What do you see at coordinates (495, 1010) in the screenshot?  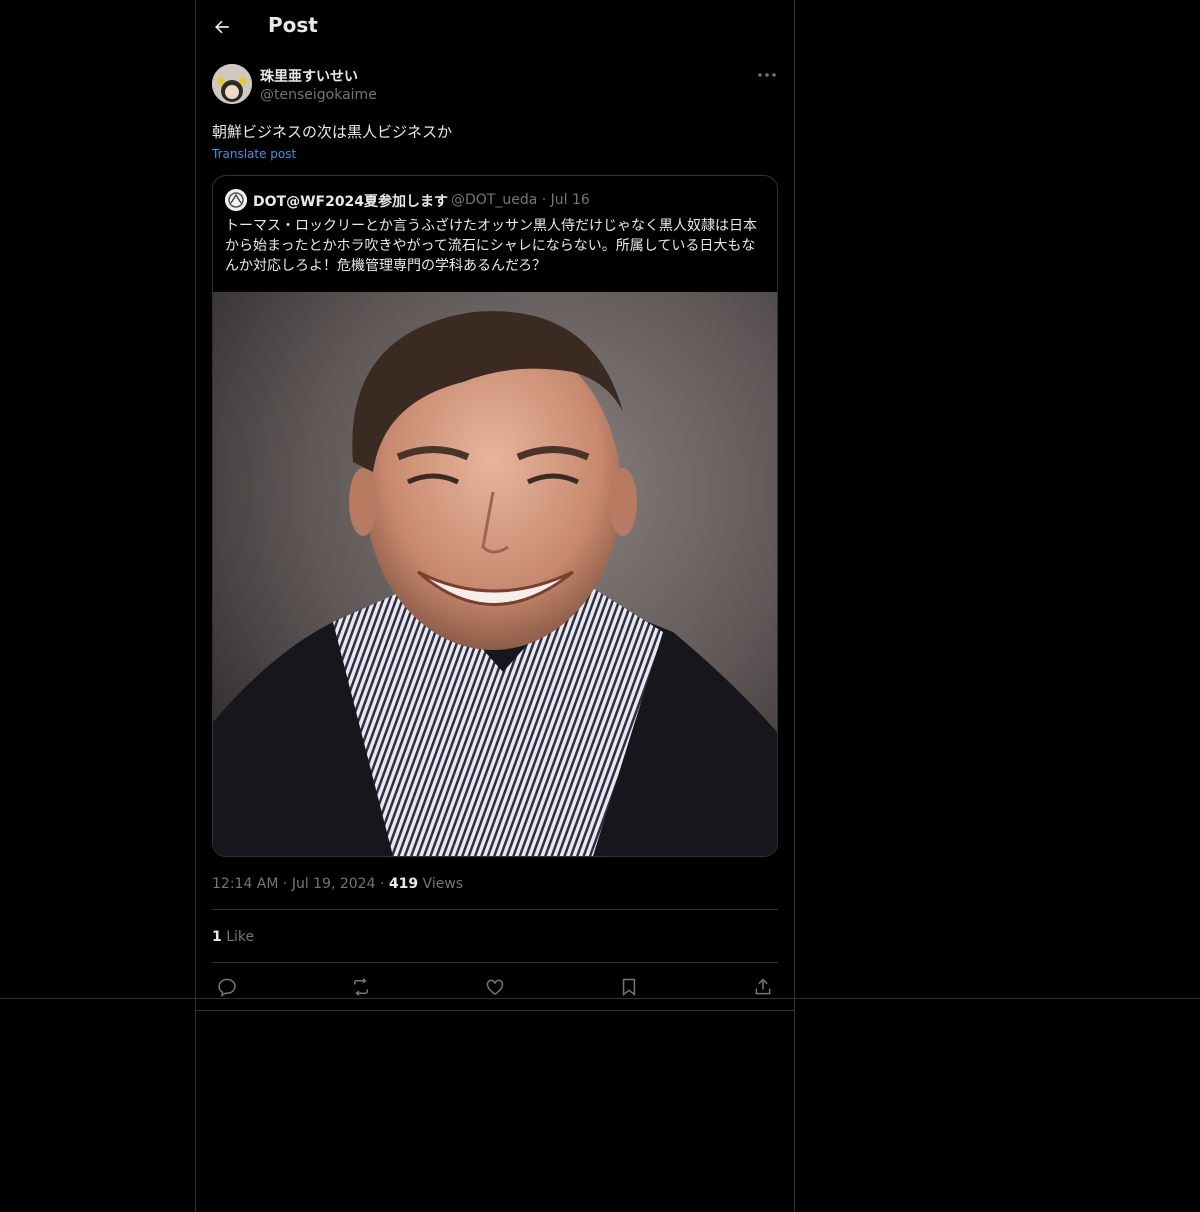 I see `column-divider` at bounding box center [495, 1010].